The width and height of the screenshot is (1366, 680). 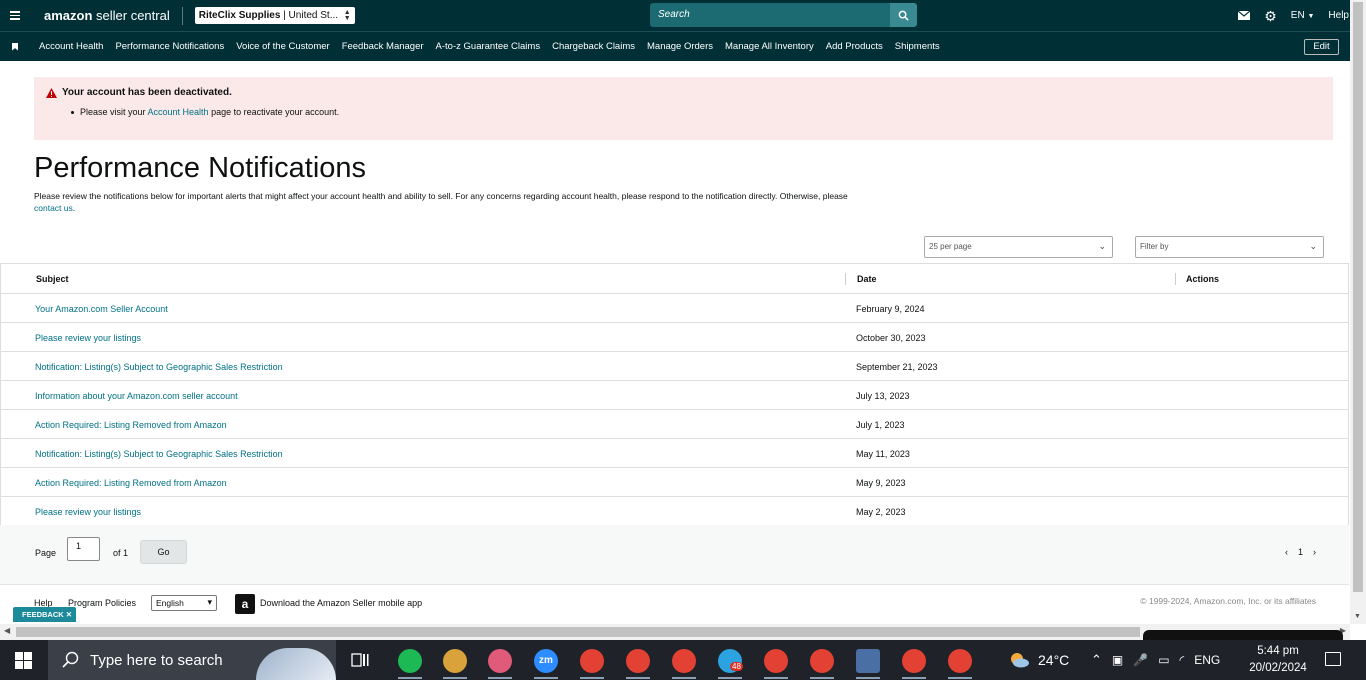 What do you see at coordinates (1140, 660) in the screenshot?
I see `microphone-icon: 🎤` at bounding box center [1140, 660].